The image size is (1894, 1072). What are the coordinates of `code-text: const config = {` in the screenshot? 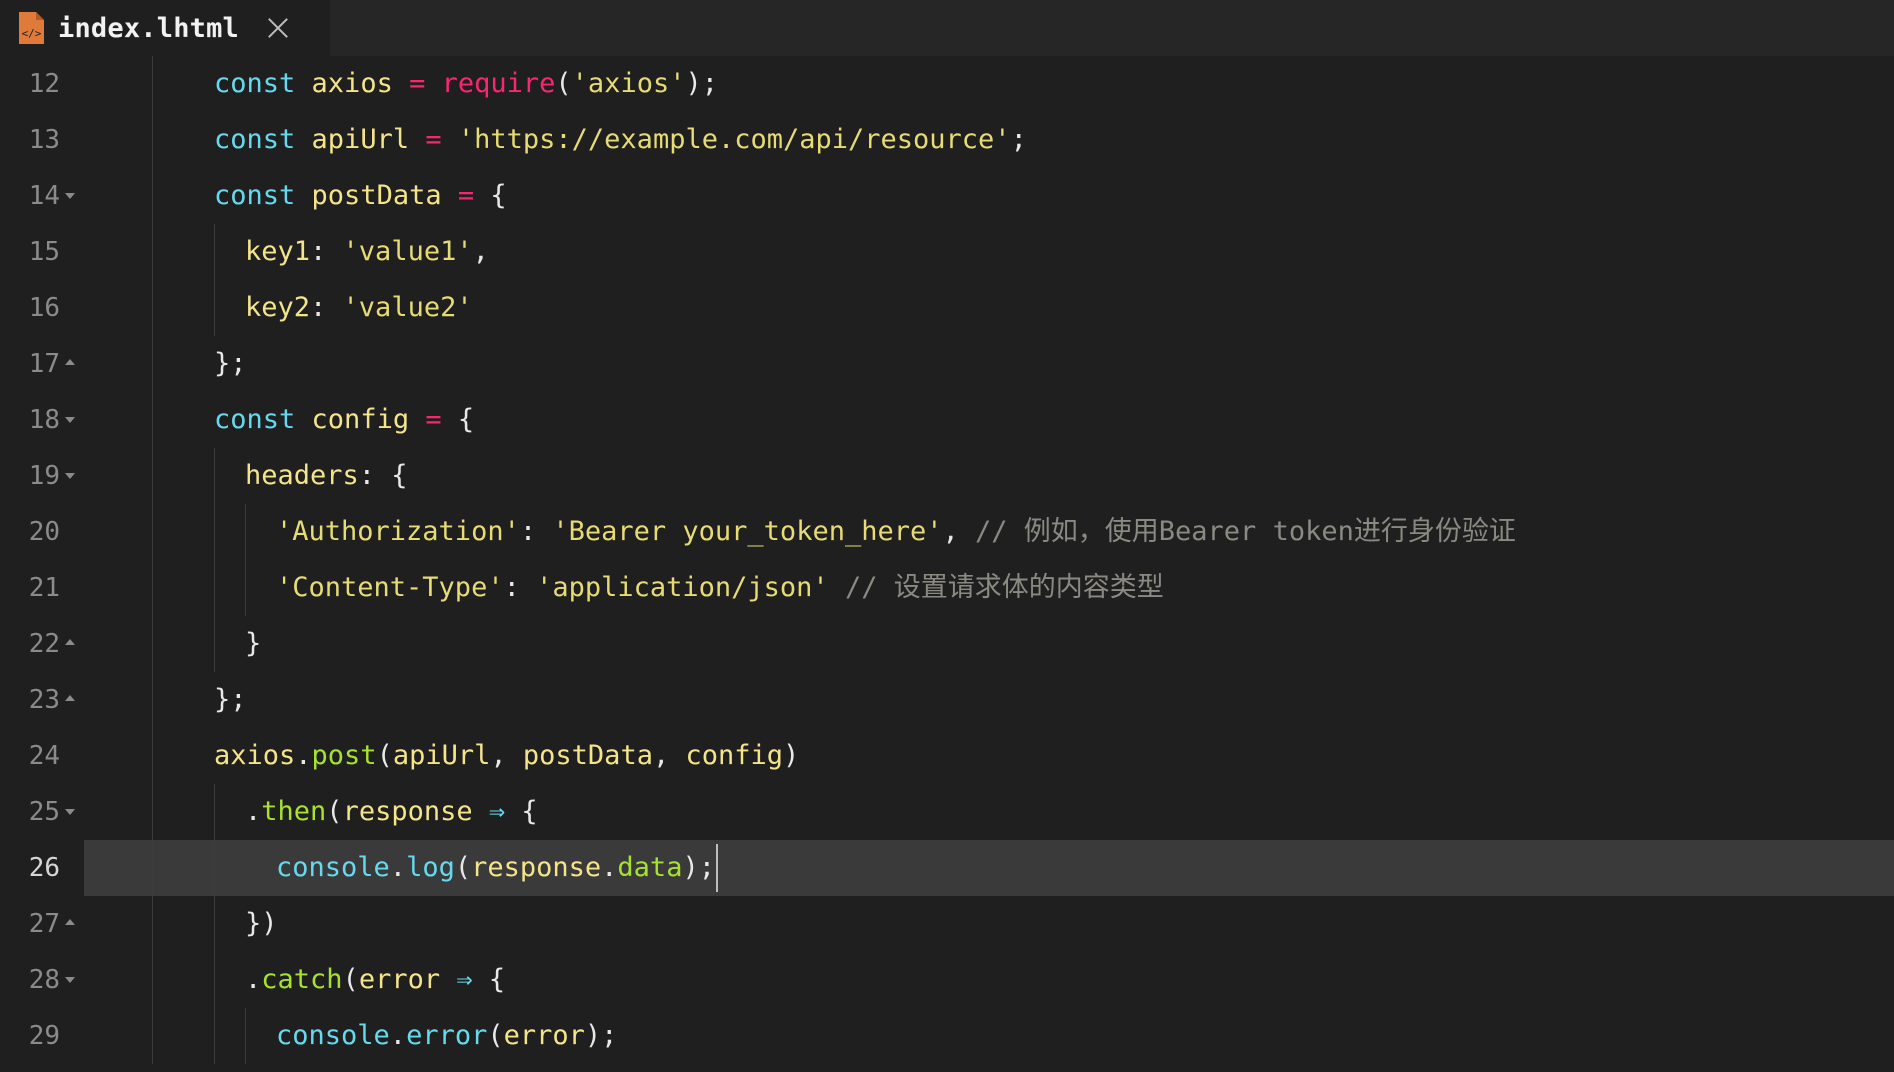 It's located at (344, 420).